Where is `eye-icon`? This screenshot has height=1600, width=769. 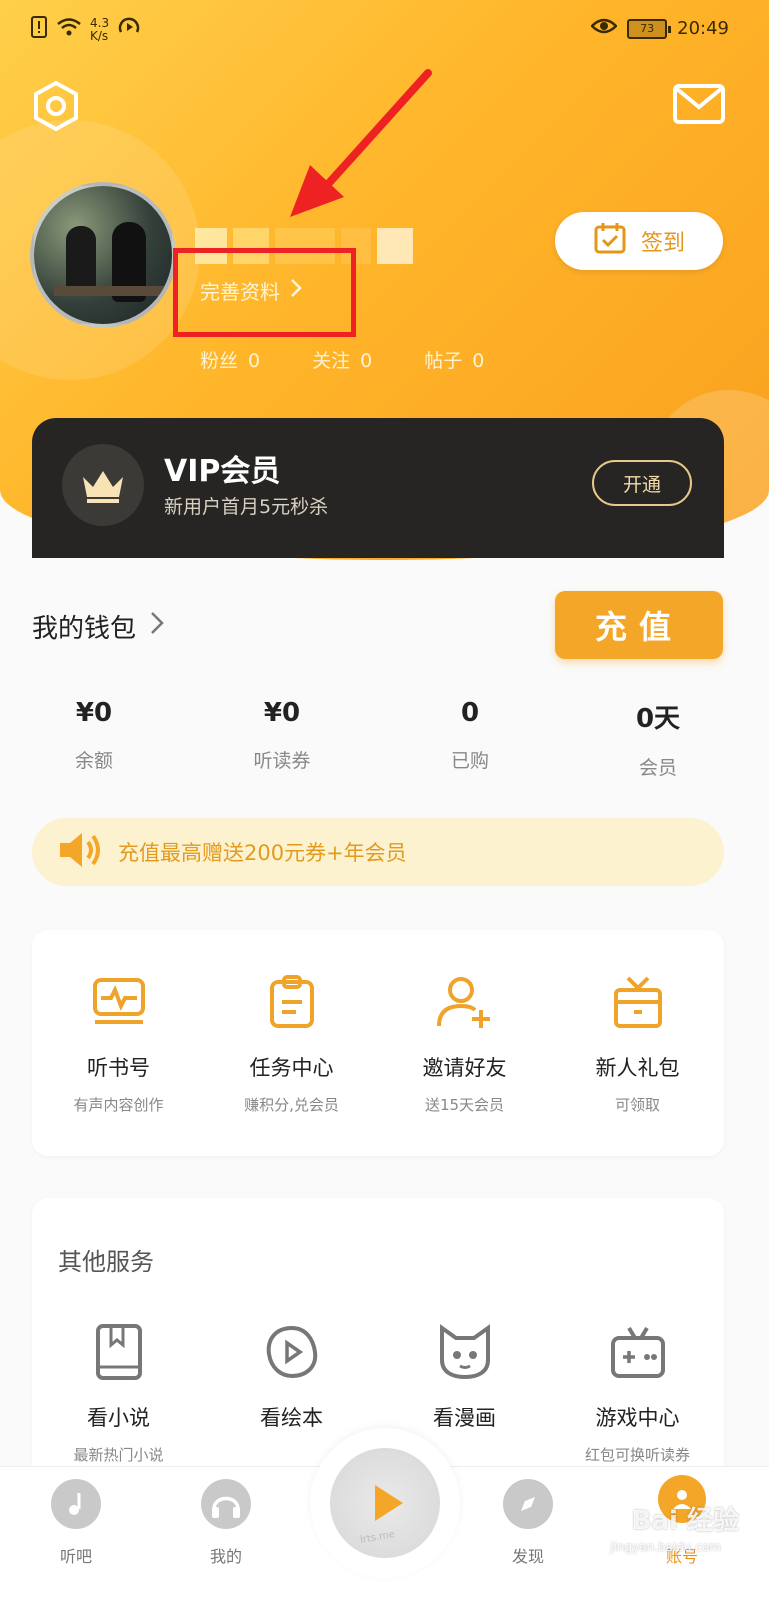
eye-icon is located at coordinates (604, 28).